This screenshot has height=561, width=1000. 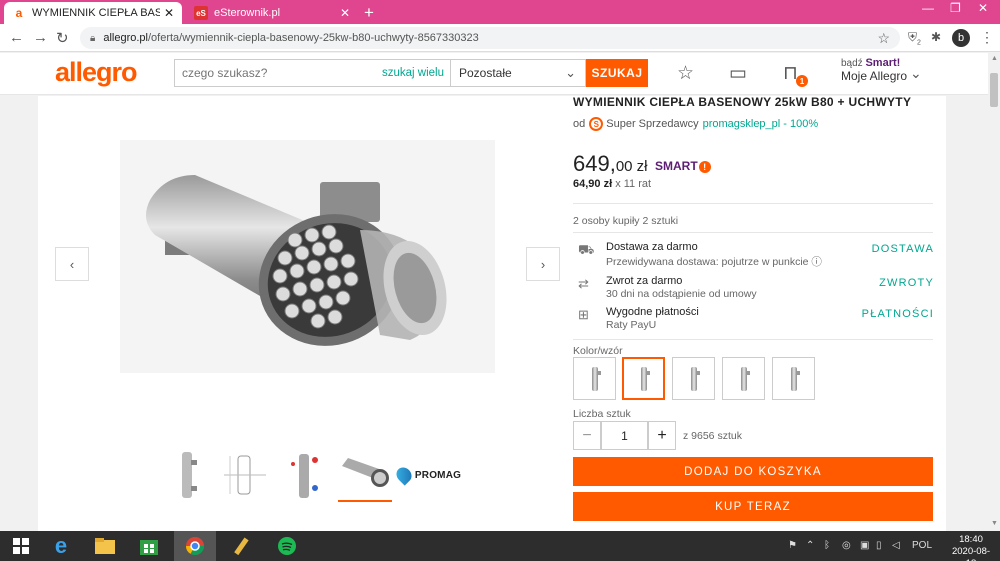 I want to click on battery-icon: ▯, so click(x=879, y=545).